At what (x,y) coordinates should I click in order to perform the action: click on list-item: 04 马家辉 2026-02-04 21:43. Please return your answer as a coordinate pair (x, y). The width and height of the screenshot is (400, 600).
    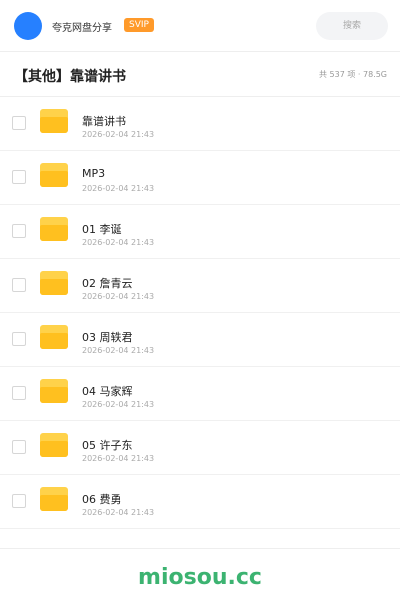
    Looking at the image, I should click on (200, 394).